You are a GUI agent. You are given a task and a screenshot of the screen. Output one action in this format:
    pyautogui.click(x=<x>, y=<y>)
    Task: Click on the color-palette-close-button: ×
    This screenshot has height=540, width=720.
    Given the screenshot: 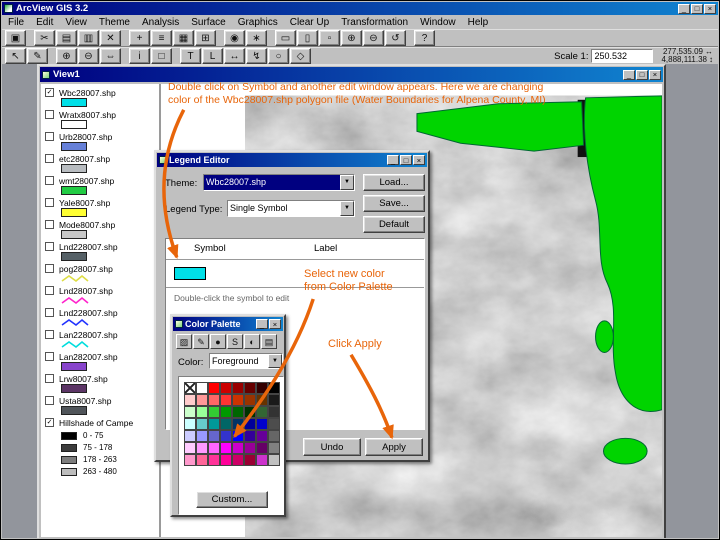 What is the action you would take?
    pyautogui.click(x=275, y=324)
    